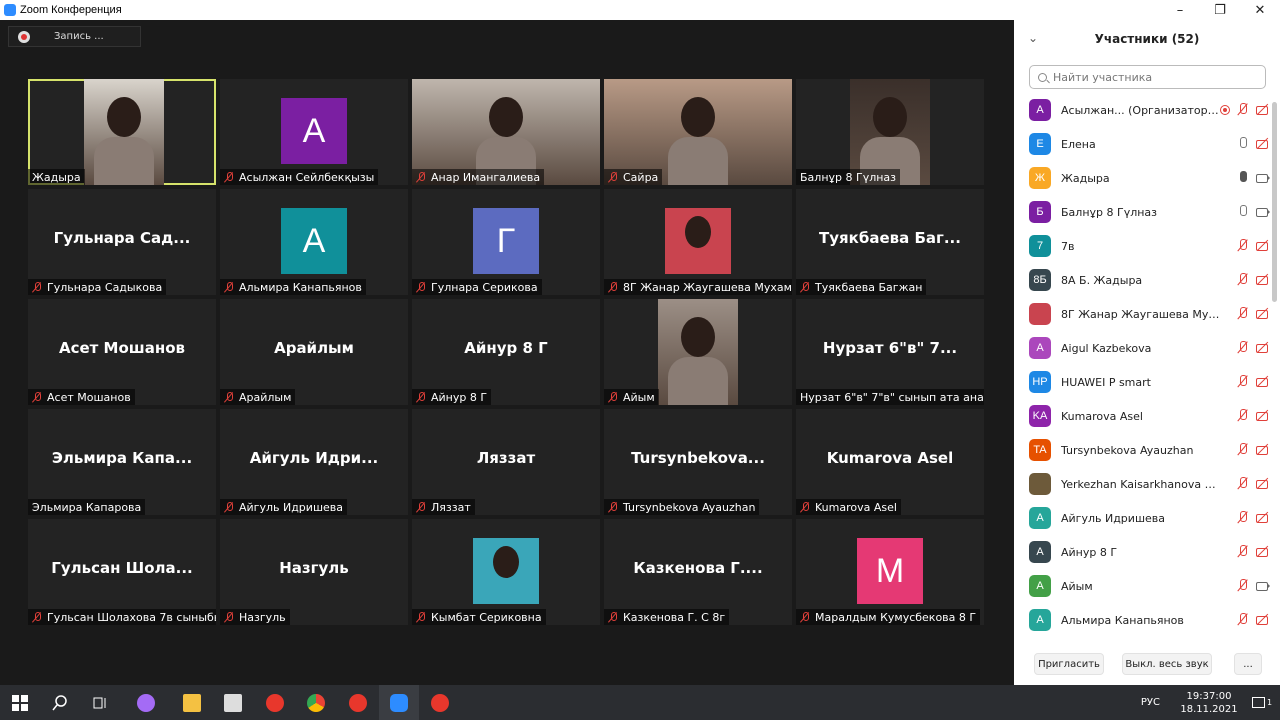 The width and height of the screenshot is (1280, 720). I want to click on participant-row: HP HUAWEI P smart, so click(1142, 382).